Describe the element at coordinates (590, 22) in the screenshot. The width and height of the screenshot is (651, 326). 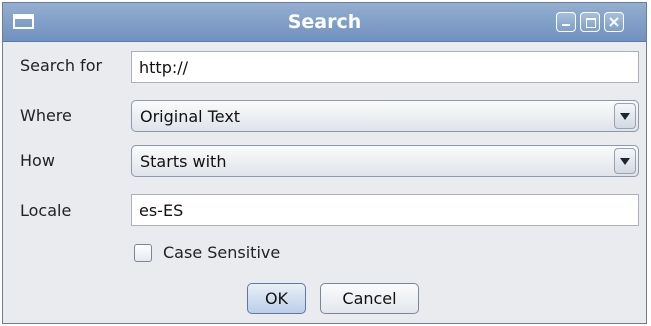
I see `maximize-icon` at that location.